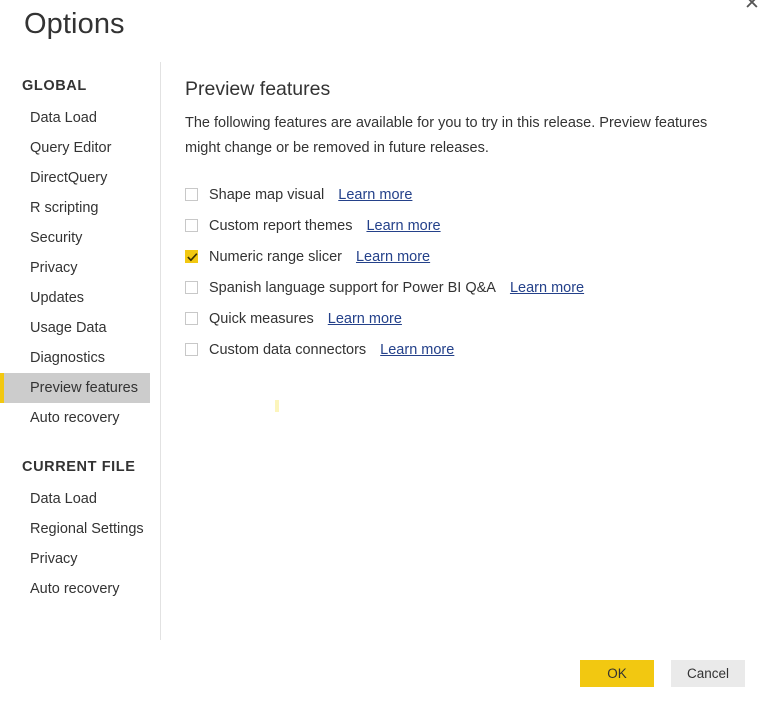 This screenshot has width=771, height=707. I want to click on sidebar-item-diagnostics: Diagnostics, so click(80, 358).